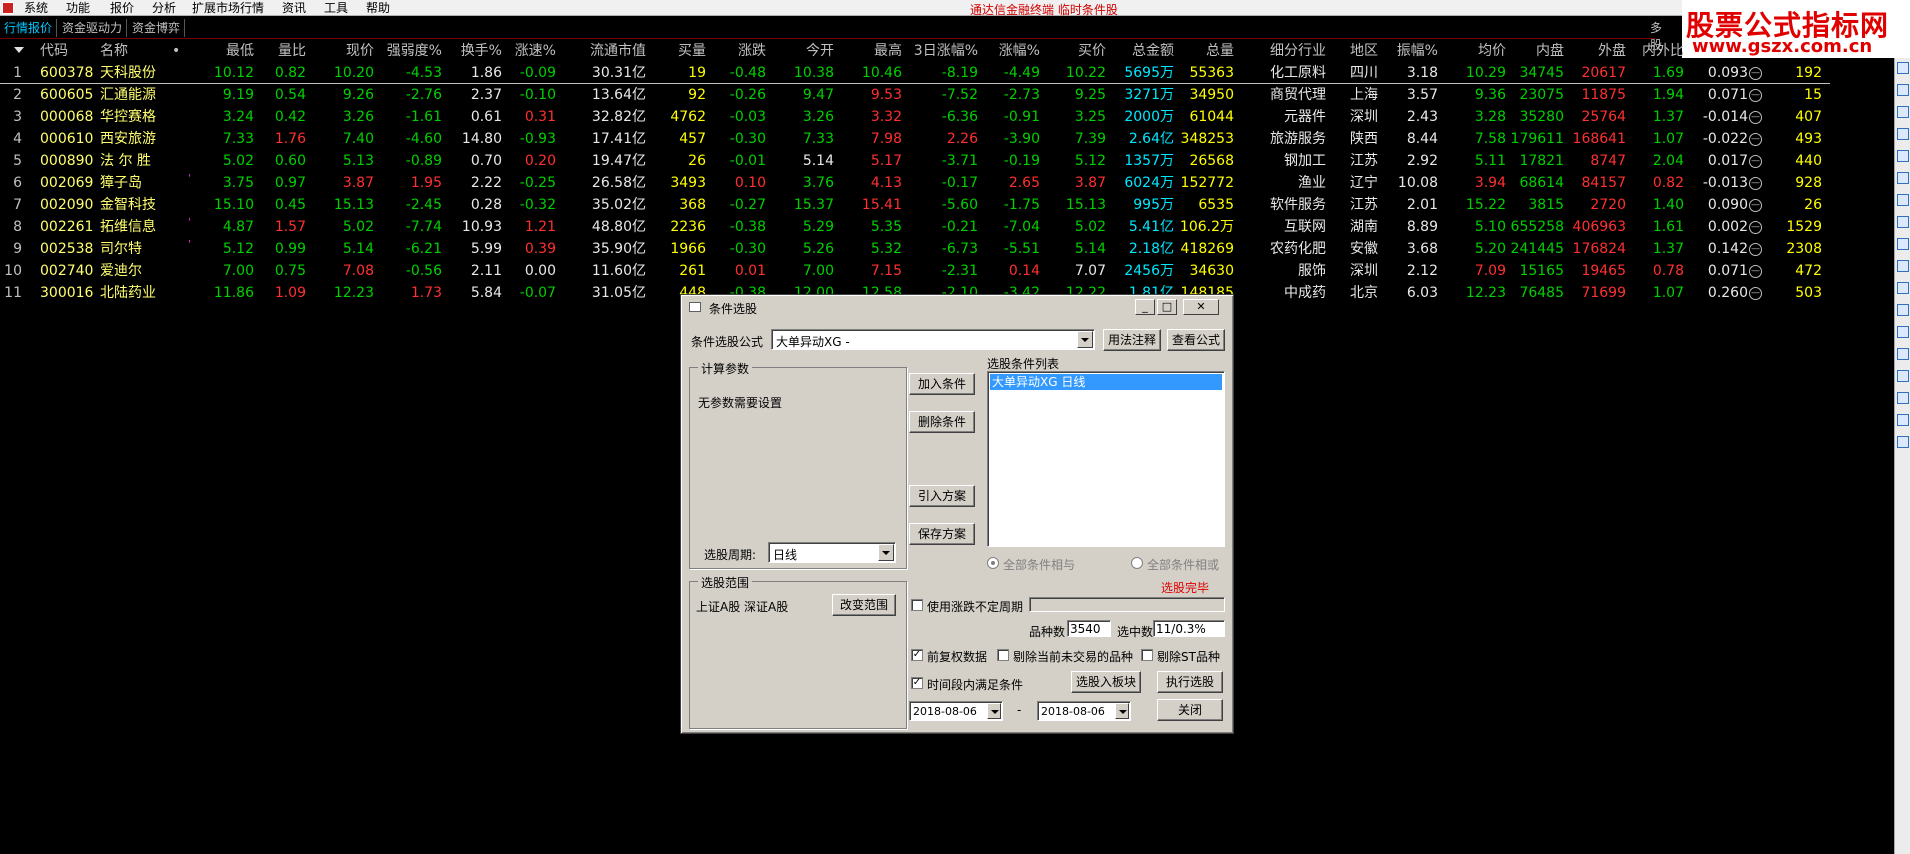 Image resolution: width=1910 pixels, height=854 pixels. I want to click on time-range-checkbox: ✓, so click(917, 683).